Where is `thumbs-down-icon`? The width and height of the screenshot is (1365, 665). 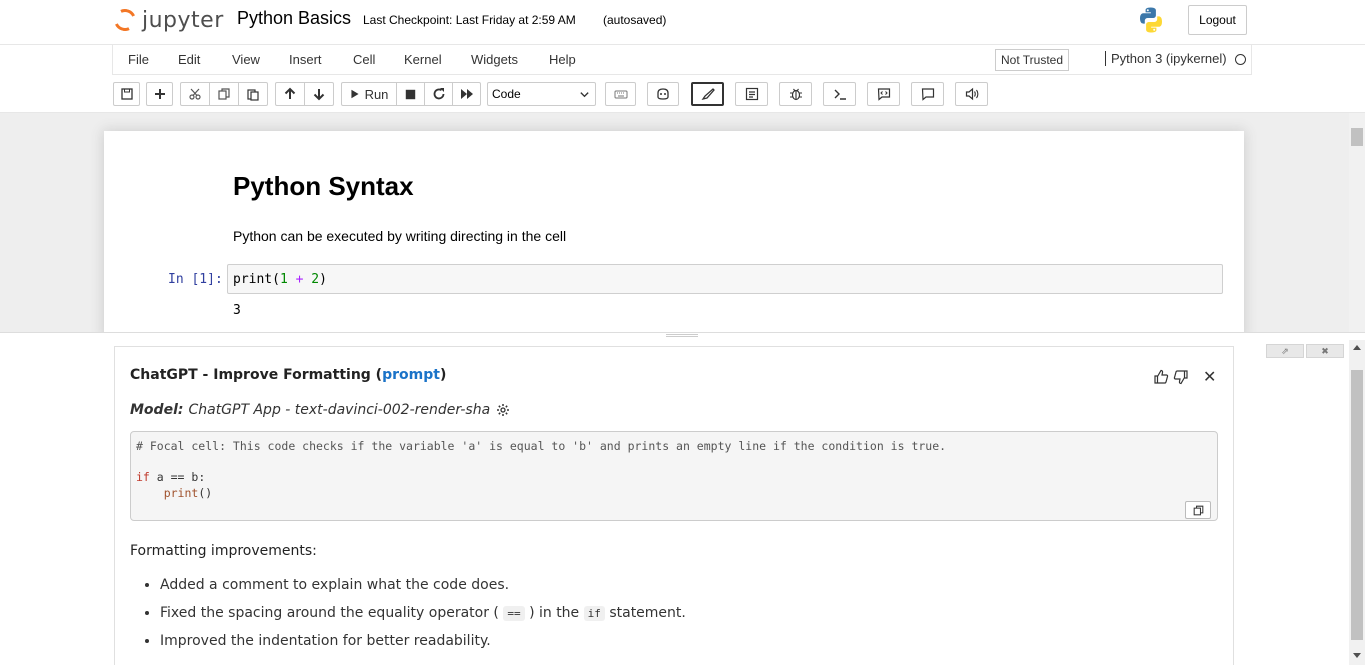
thumbs-down-icon is located at coordinates (1181, 377).